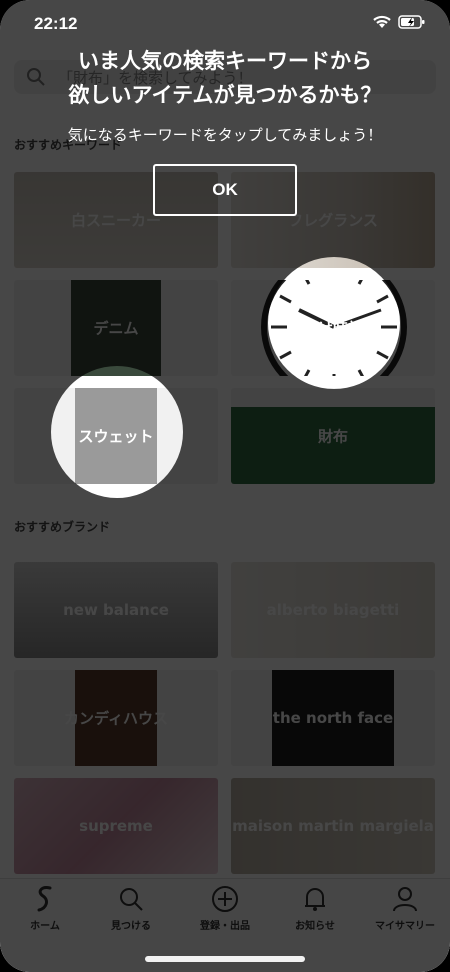  I want to click on keyword-tile-wall-clock: 掛け時計, so click(333, 328).